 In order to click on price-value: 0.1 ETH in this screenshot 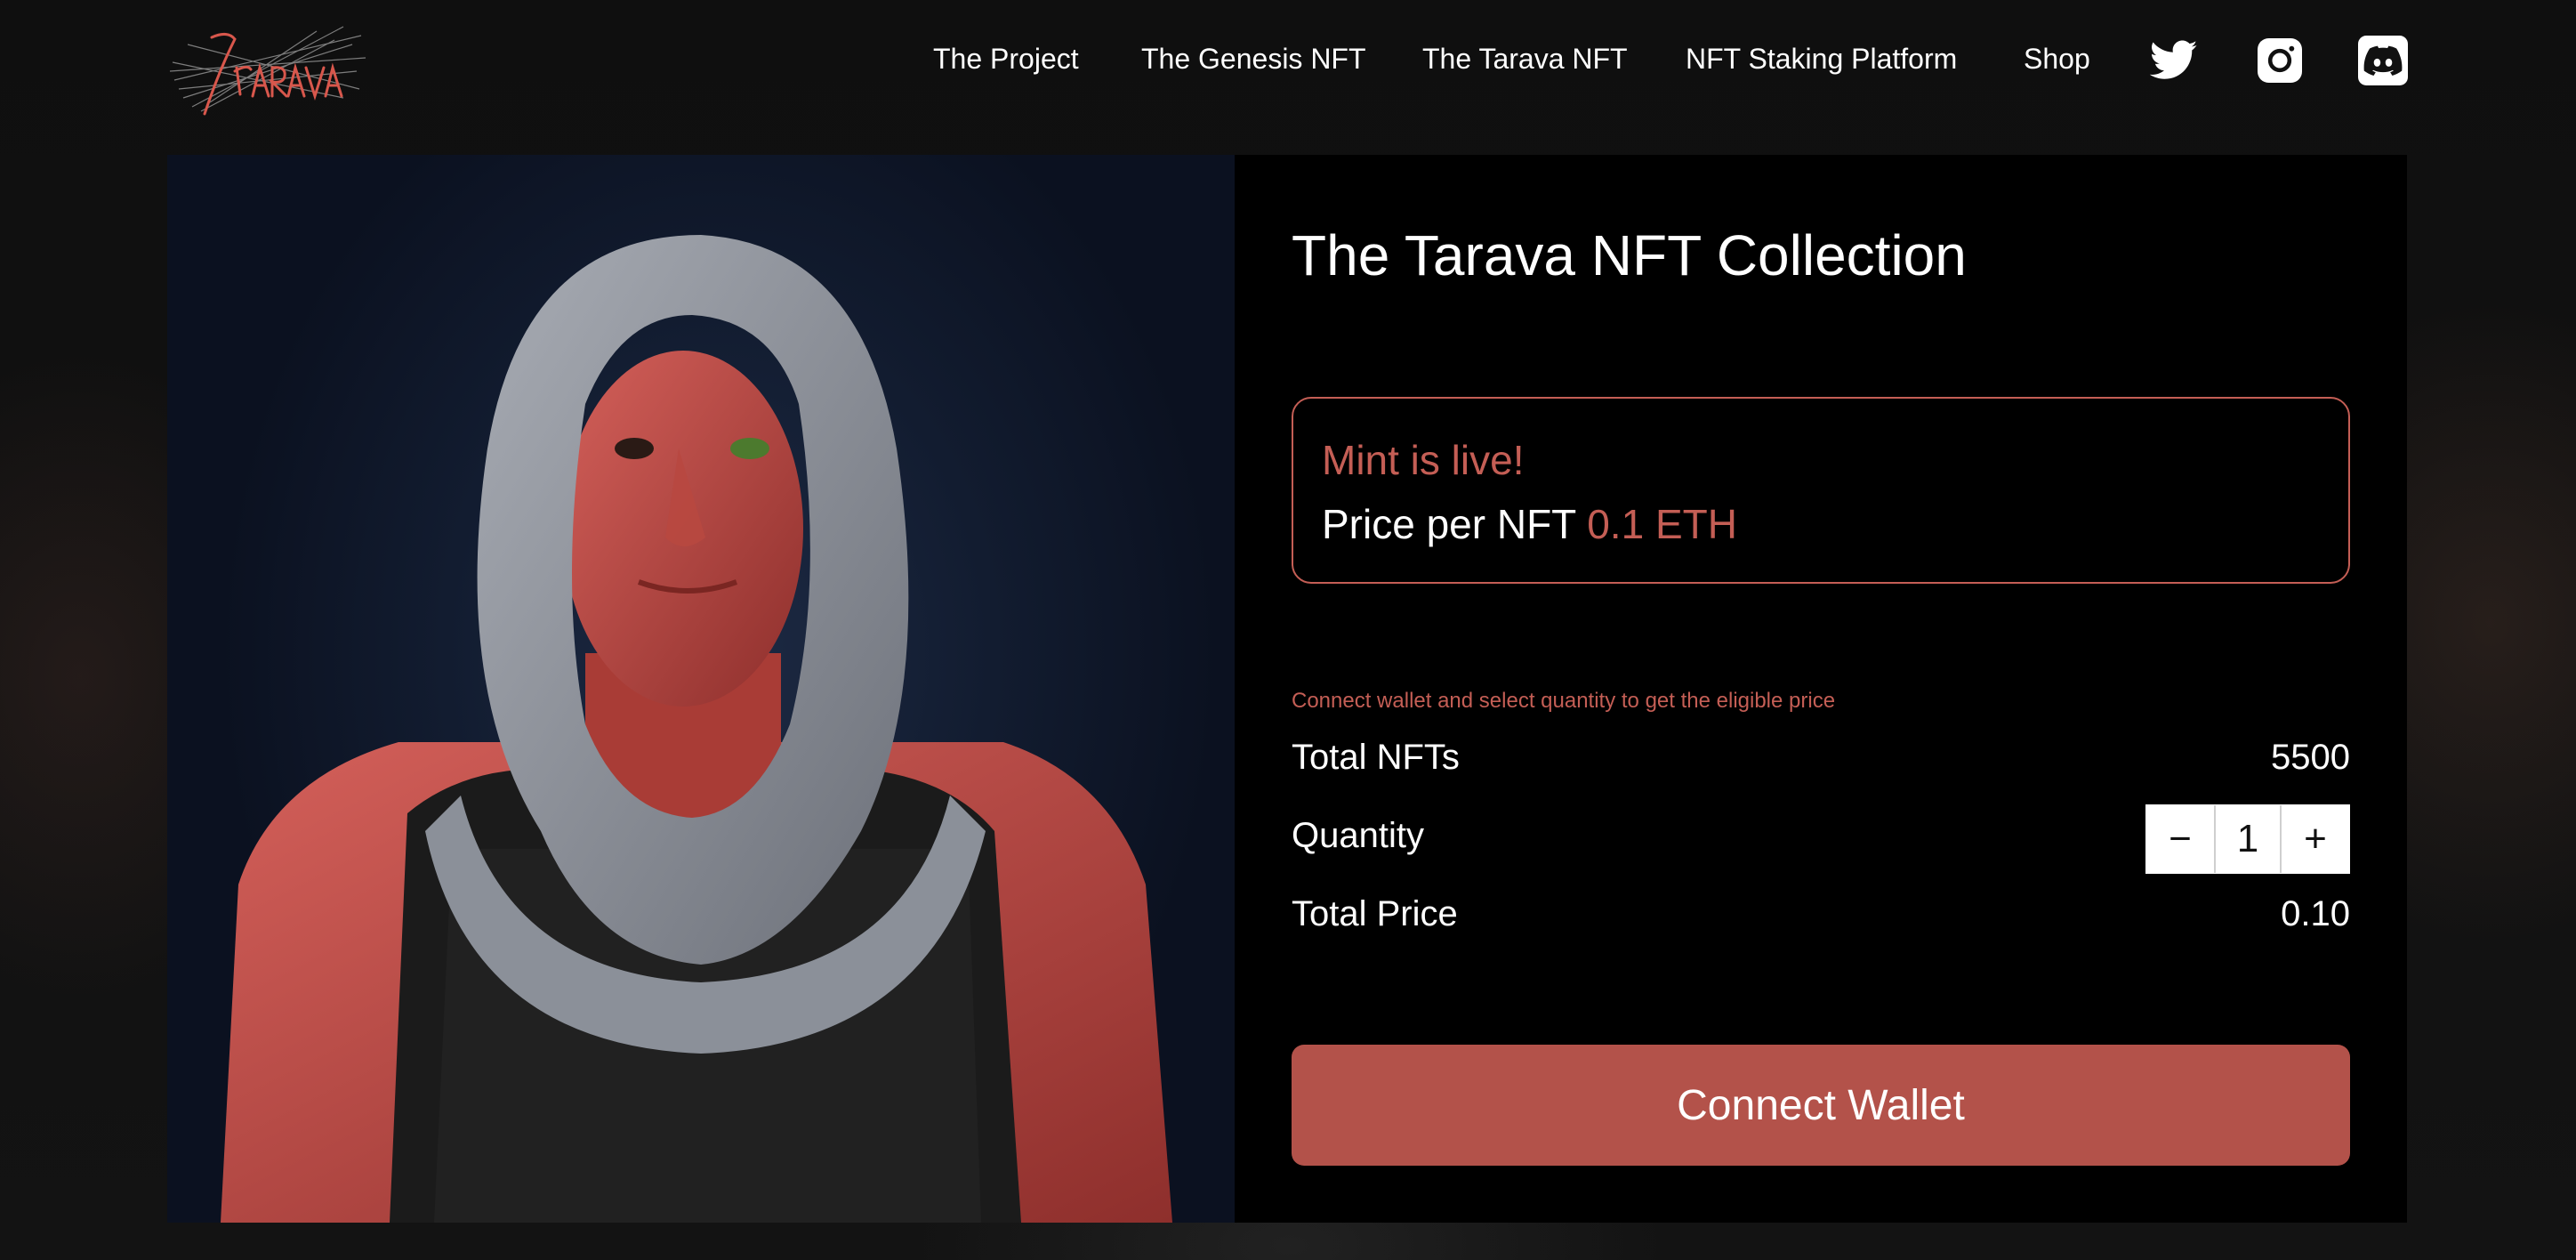, I will do `click(1662, 524)`.